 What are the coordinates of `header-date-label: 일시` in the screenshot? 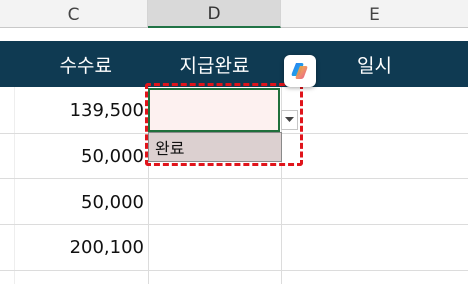 It's located at (374, 65).